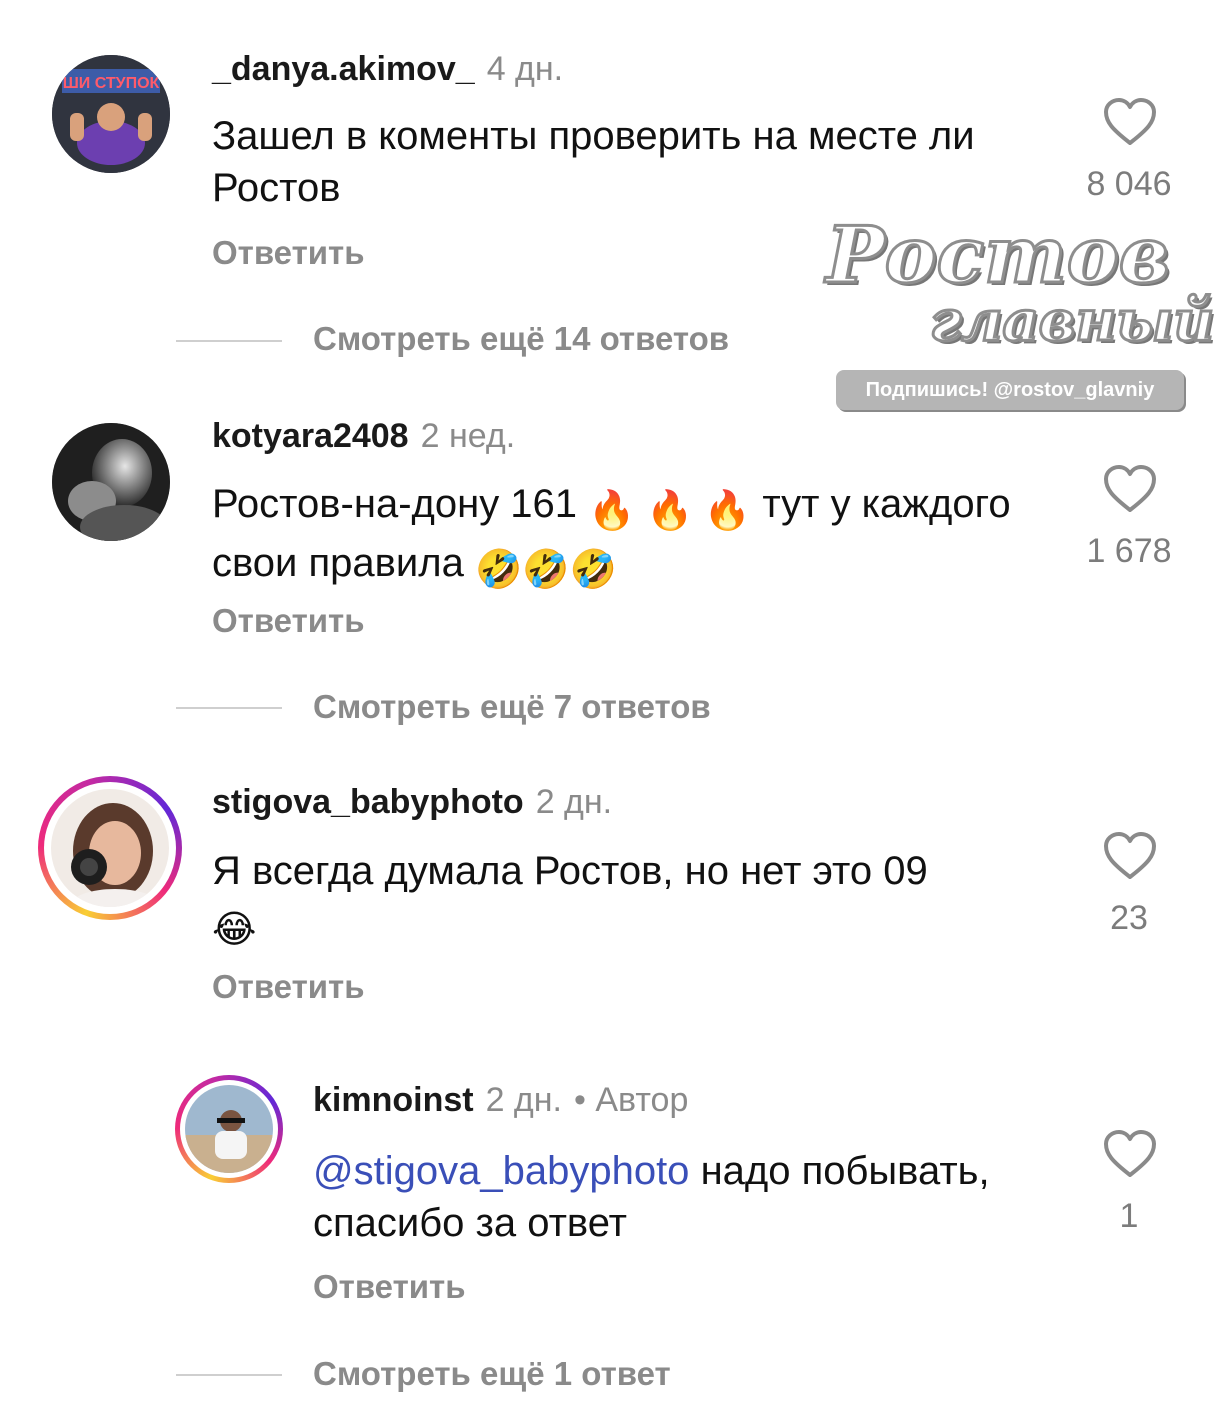 Image resolution: width=1220 pixels, height=1421 pixels. I want to click on watermark-subscribe: Подпишись! @rostov_glavniy, so click(1010, 390).